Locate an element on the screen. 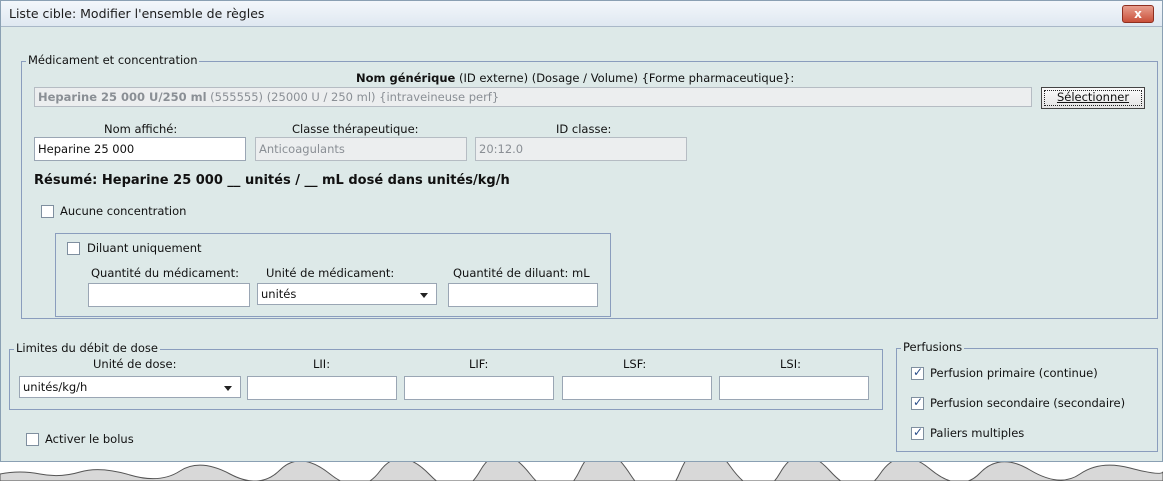 The width and height of the screenshot is (1163, 481). torn-edge is located at coordinates (581, 471).